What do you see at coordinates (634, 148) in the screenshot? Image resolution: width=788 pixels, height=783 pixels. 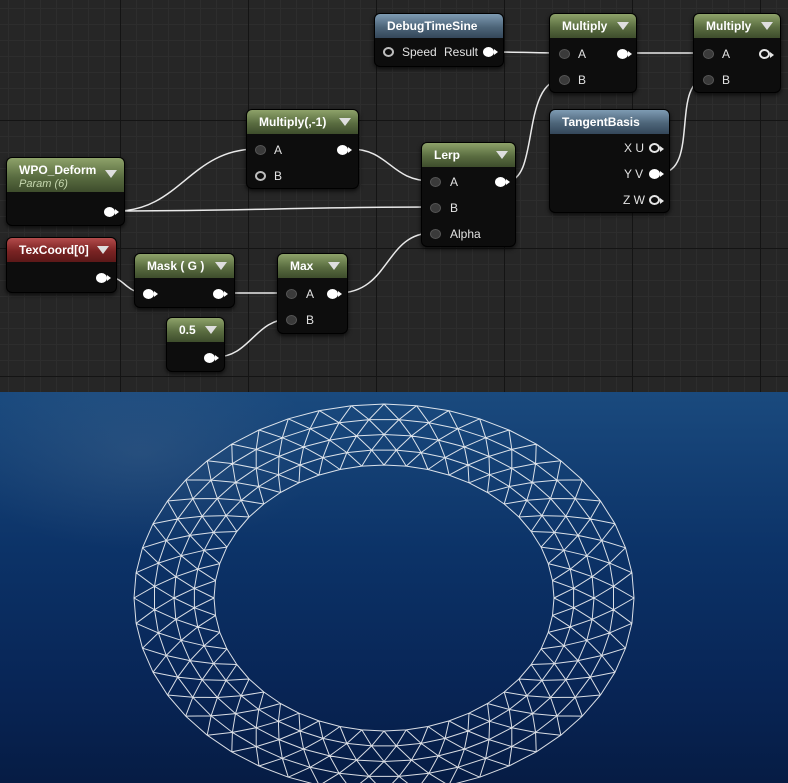 I see `pin-xu-label: X U` at bounding box center [634, 148].